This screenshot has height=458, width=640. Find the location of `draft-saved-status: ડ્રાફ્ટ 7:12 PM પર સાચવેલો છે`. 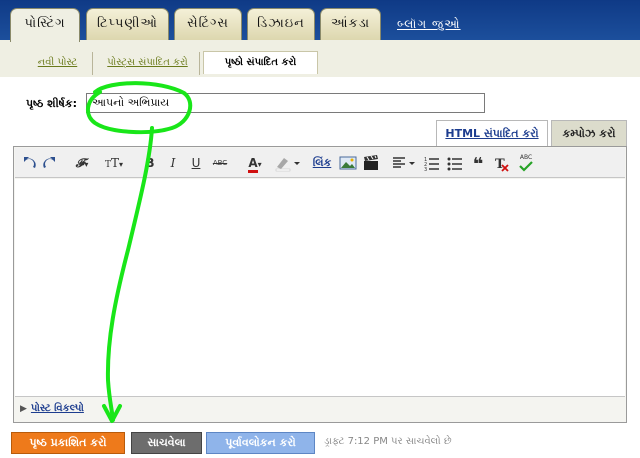

draft-saved-status: ડ્રાફ્ટ 7:12 PM પર સાચવેલો છે is located at coordinates (388, 441).